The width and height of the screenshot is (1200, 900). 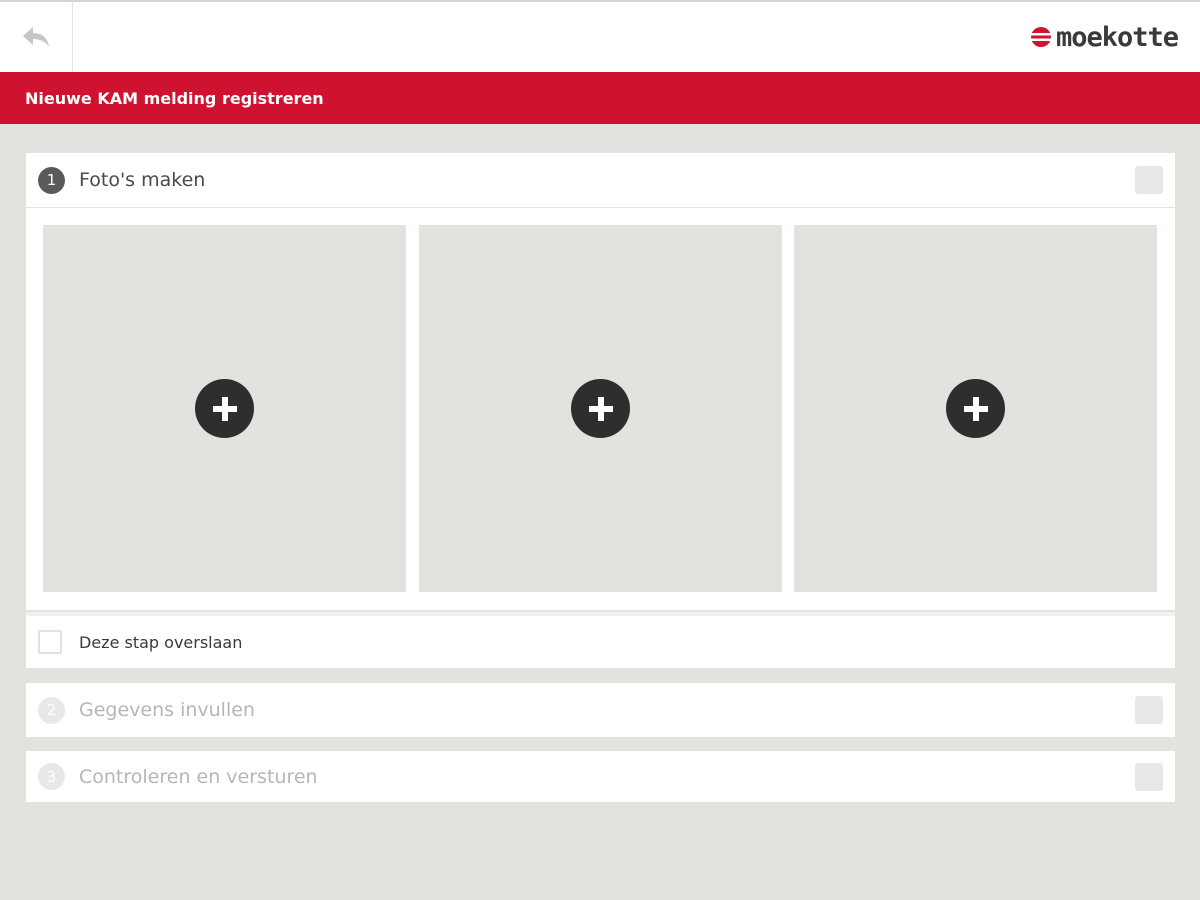 I want to click on step-3-header: 3 Controleren en versturen, so click(x=600, y=776).